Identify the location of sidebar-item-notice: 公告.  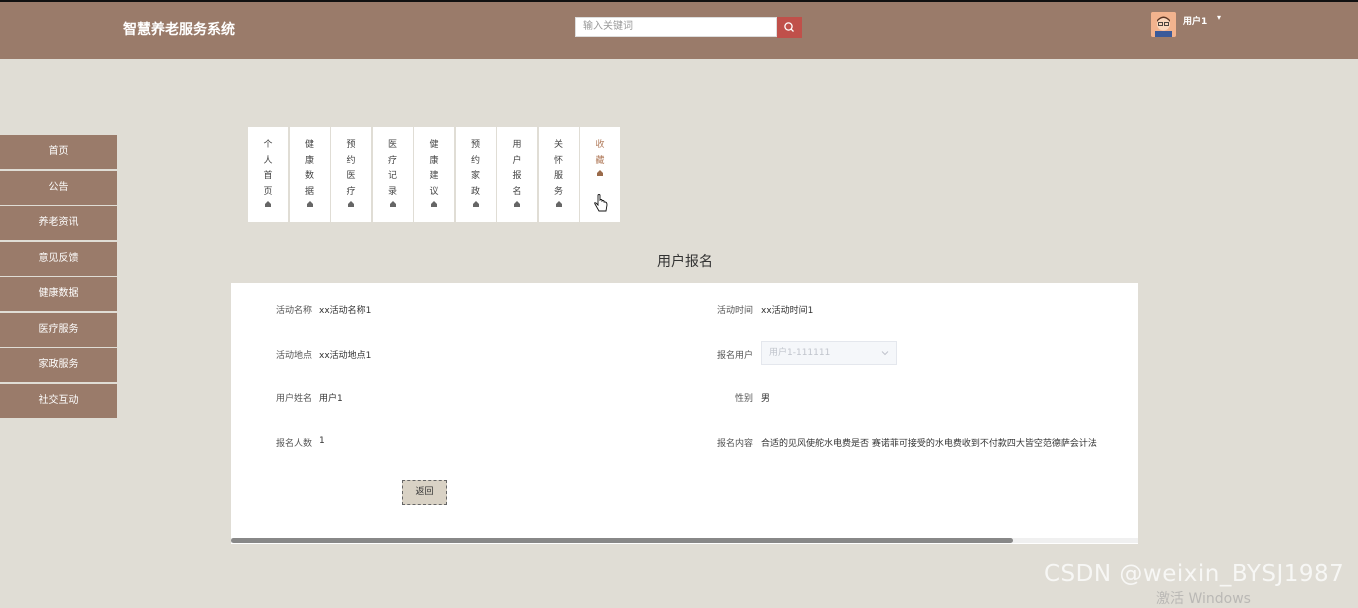
(58, 187).